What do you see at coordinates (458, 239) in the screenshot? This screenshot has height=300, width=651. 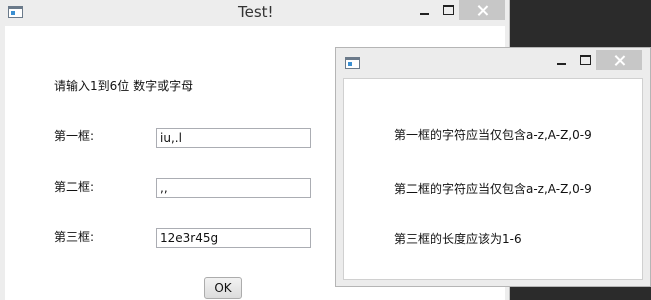 I see `message-field3: 第三框的长度应该为1-6` at bounding box center [458, 239].